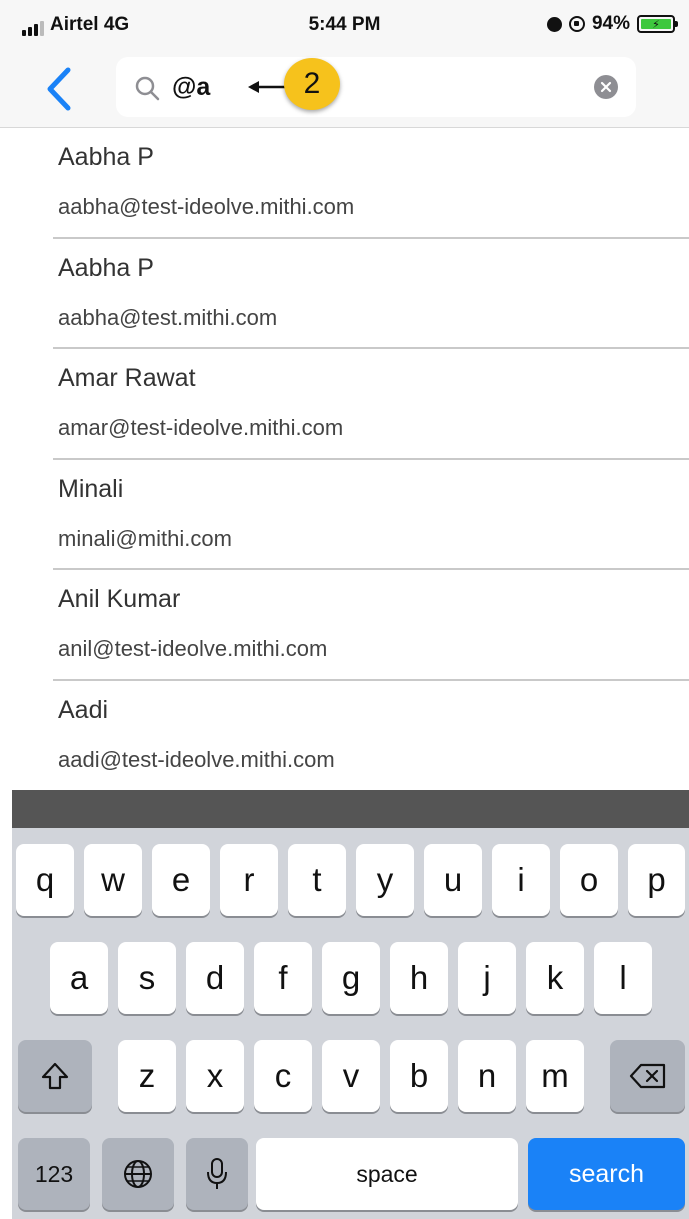 Image resolution: width=689 pixels, height=1219 pixels. I want to click on contact-email: aabha@test-ideolve.mithi.com, so click(206, 206).